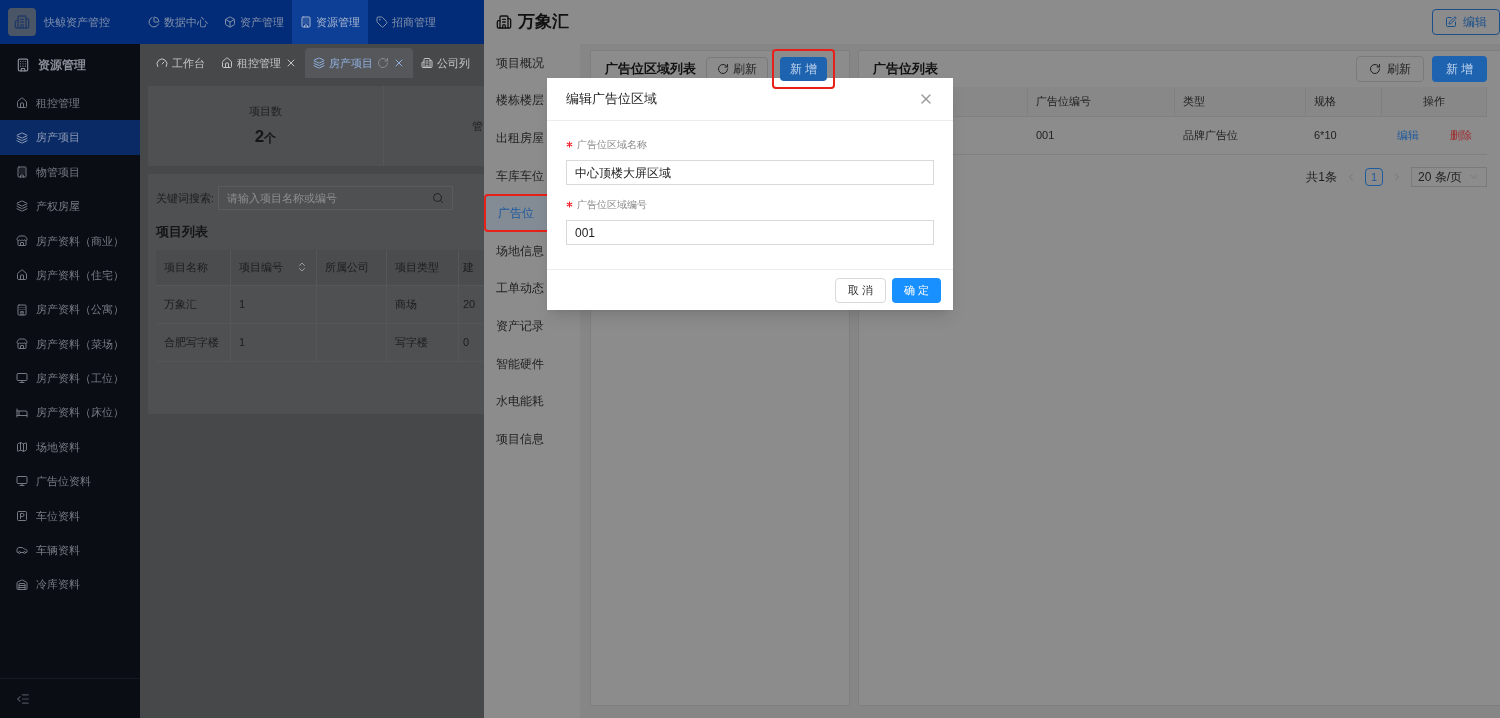 This screenshot has height=718, width=1500. Describe the element at coordinates (70, 206) in the screenshot. I see `sidebar-item: 产权房屋` at that location.